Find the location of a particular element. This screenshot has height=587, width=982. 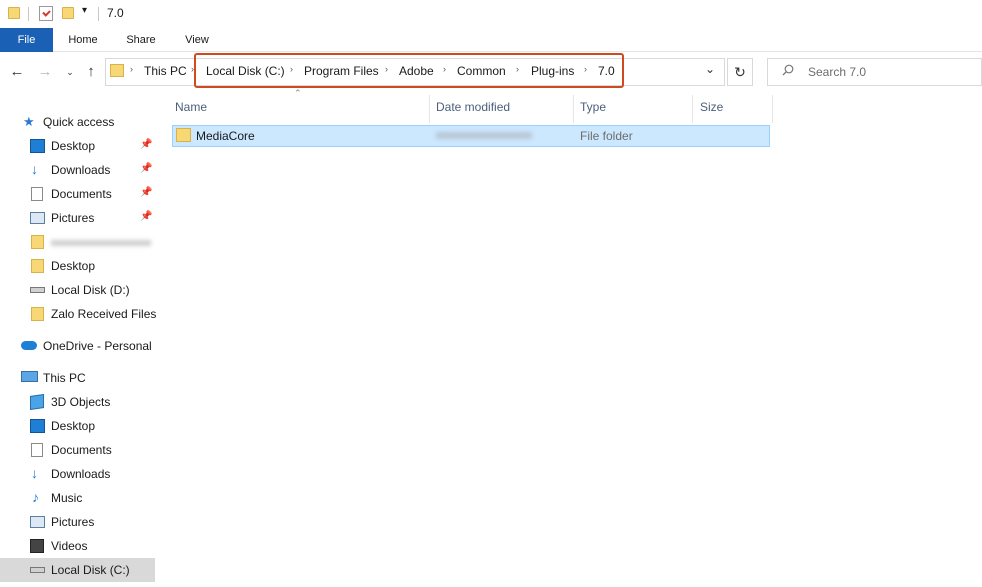

sidebar-item-label: OneDrive - Personal is located at coordinates (97, 346).